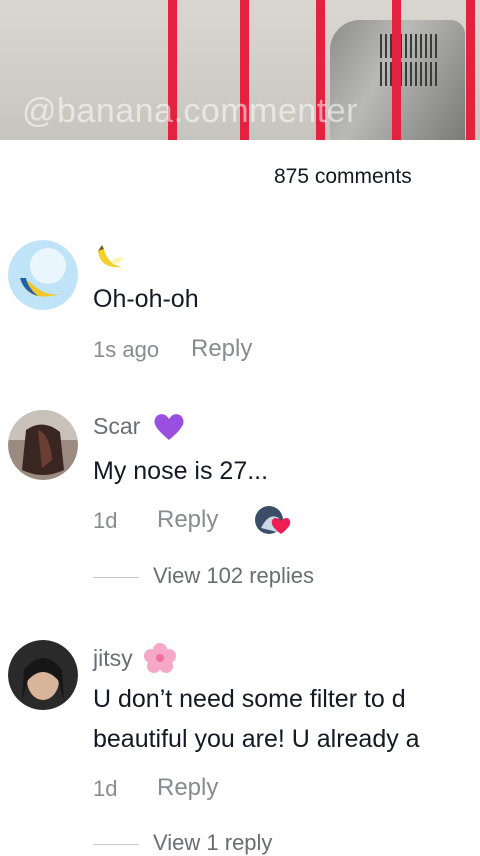  What do you see at coordinates (169, 427) in the screenshot?
I see `purple-heart-emoji` at bounding box center [169, 427].